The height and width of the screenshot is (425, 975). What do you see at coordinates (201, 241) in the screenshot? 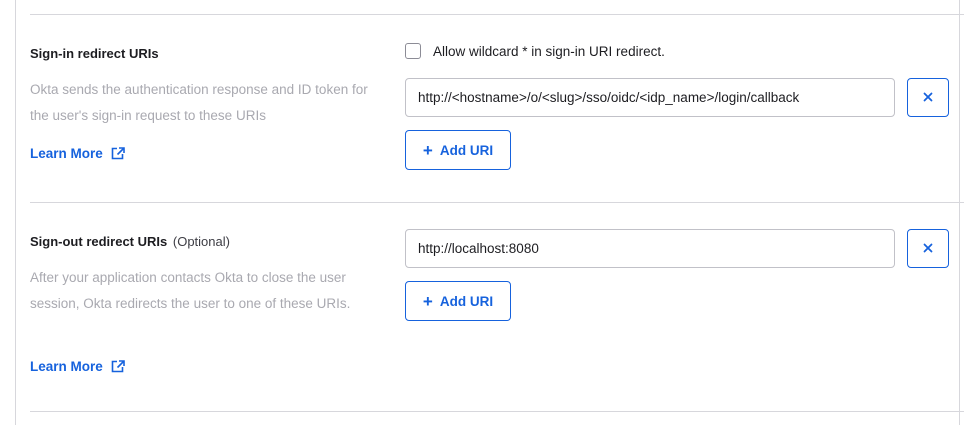
I see `optional-label: (Optional)` at bounding box center [201, 241].